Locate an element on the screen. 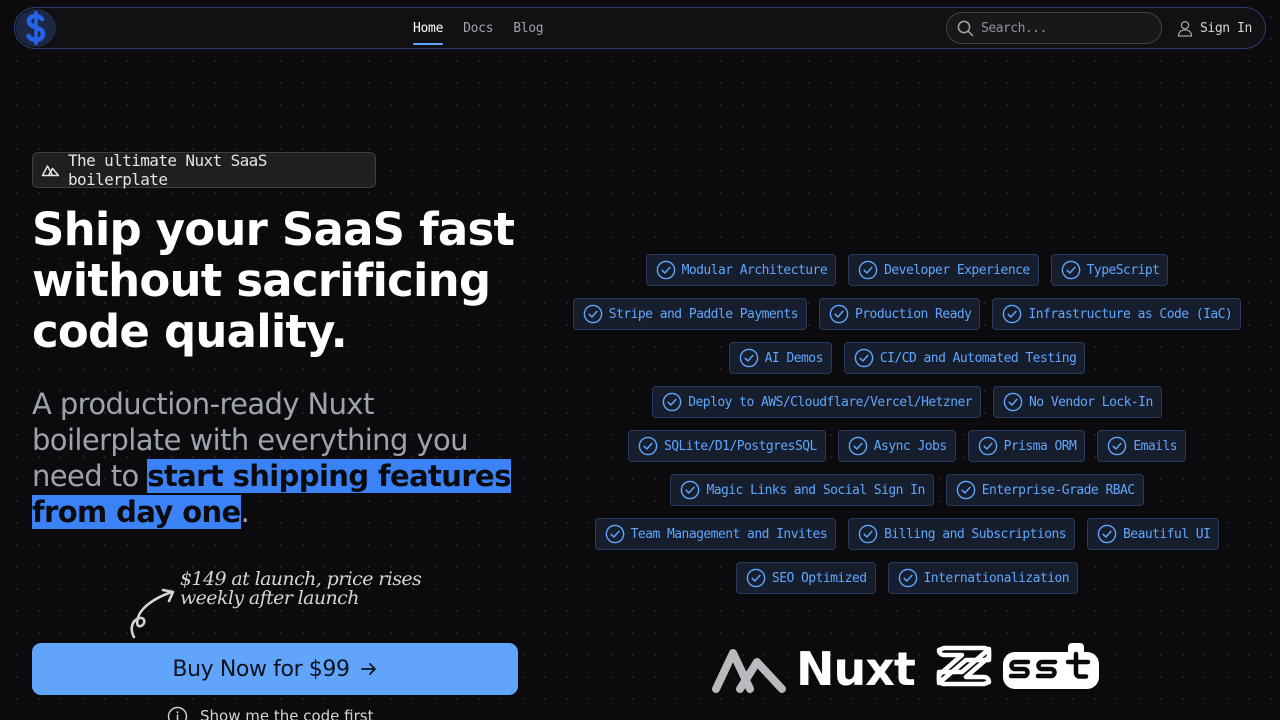 The height and width of the screenshot is (720, 1280). feature-chip: Developer Experience is located at coordinates (943, 270).